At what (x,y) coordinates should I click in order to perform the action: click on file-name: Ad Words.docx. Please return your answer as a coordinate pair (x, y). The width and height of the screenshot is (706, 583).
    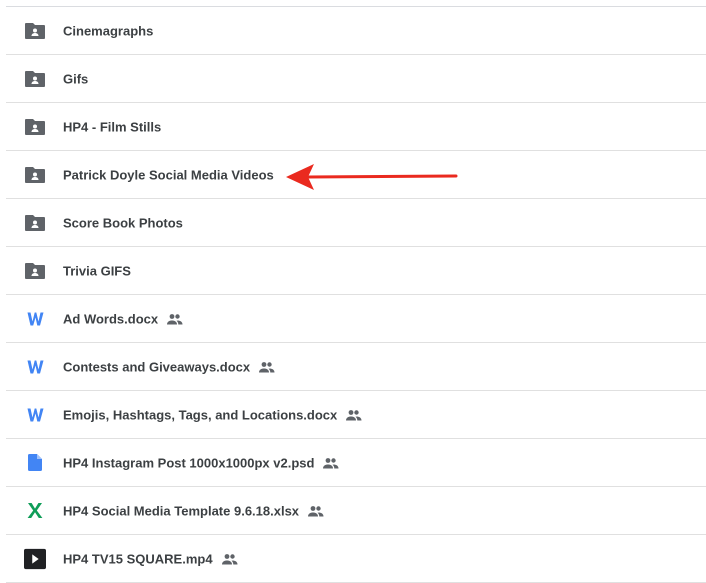
    Looking at the image, I should click on (111, 318).